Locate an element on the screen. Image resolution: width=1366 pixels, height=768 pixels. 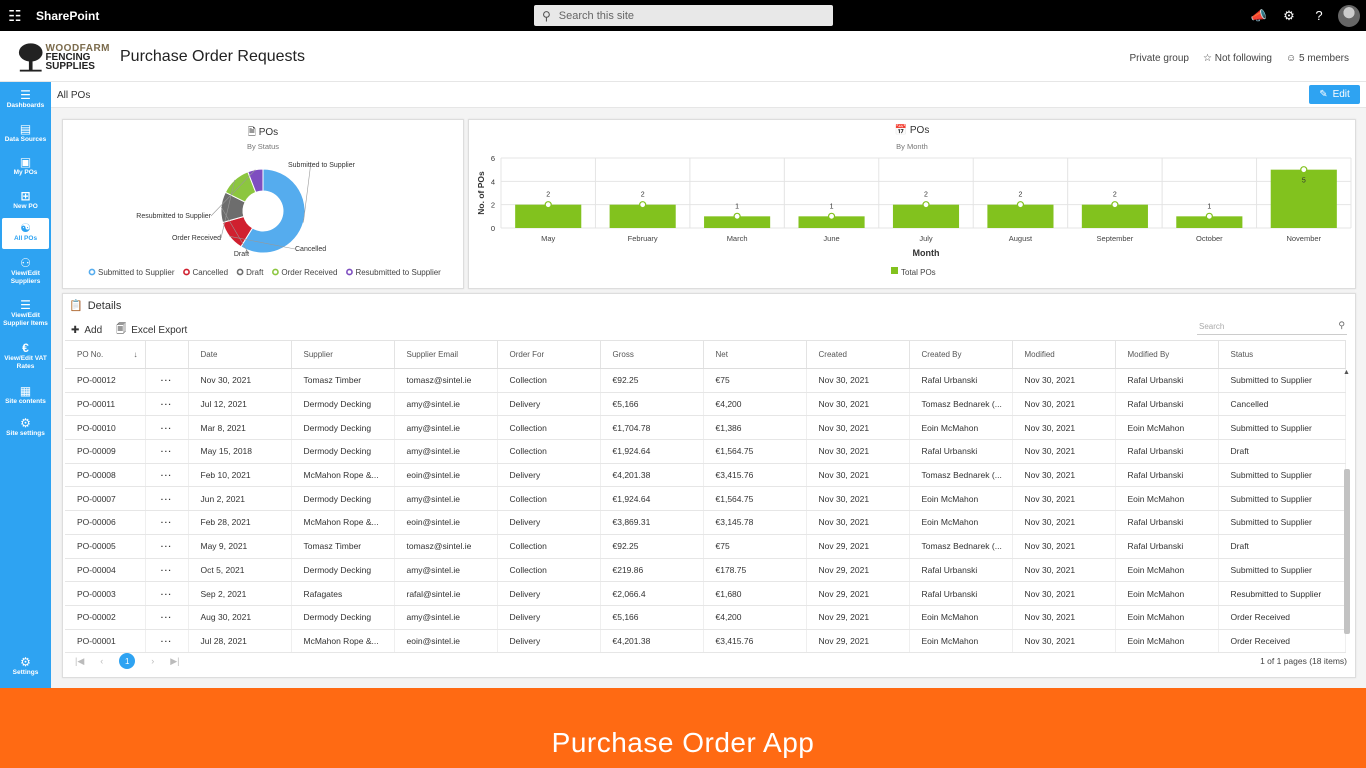
column-header is located at coordinates (167, 354).